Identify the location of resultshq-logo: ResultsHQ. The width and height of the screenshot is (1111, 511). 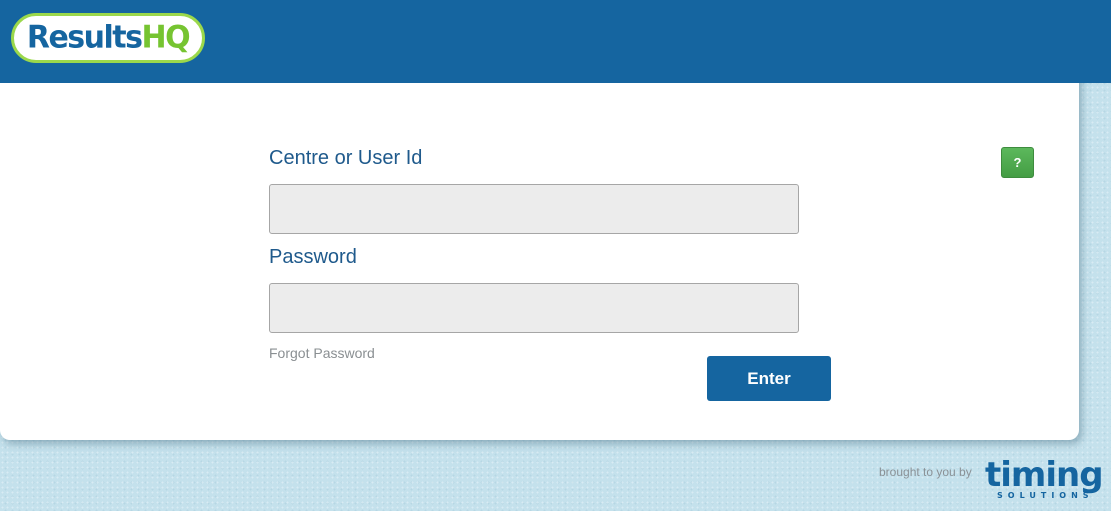
(108, 38).